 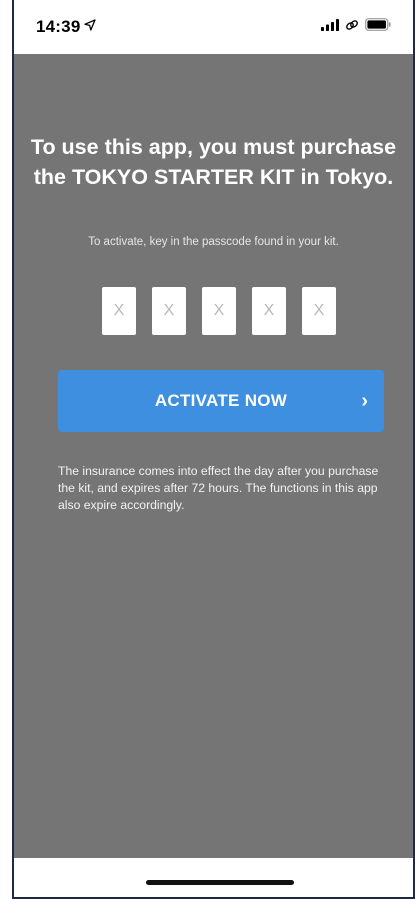 I want to click on passcode-inputs, so click(x=219, y=311).